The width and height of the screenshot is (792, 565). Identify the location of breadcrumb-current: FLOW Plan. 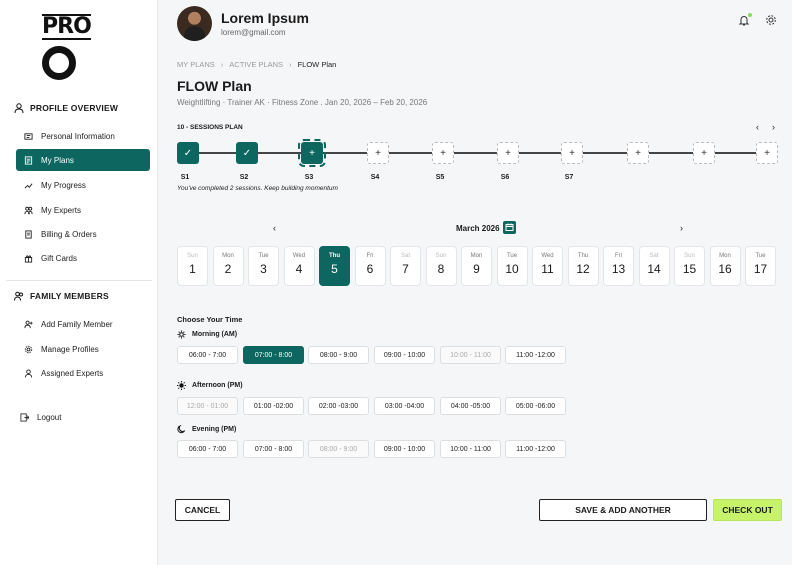
(317, 64).